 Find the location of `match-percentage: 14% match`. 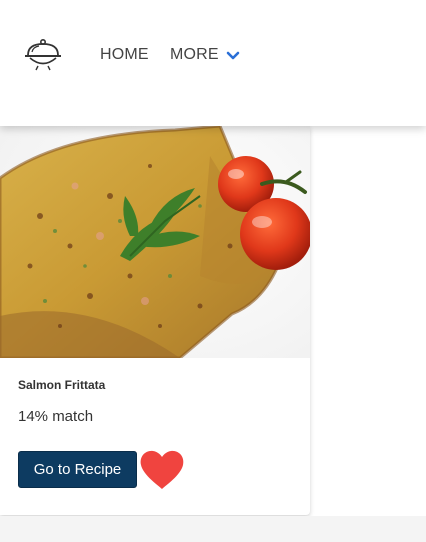

match-percentage: 14% match is located at coordinates (56, 416).